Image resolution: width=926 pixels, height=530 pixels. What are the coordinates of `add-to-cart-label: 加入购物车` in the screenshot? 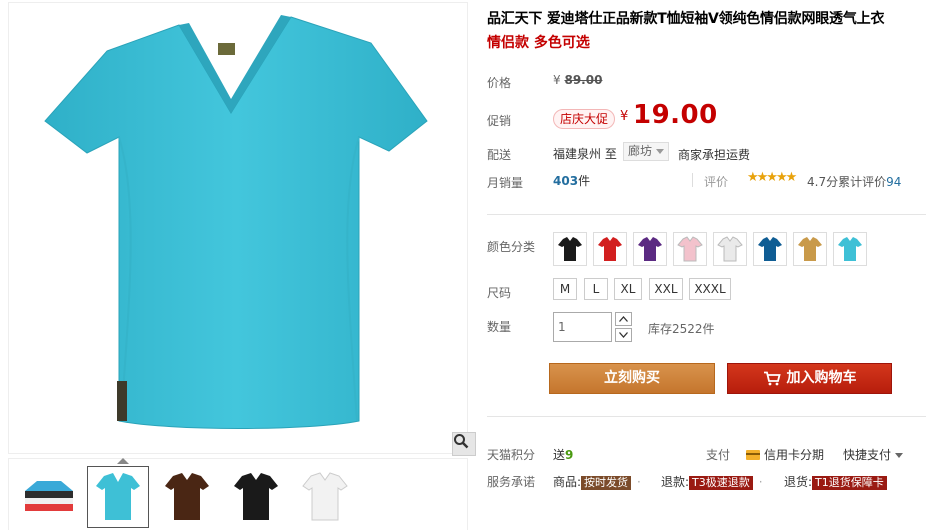 It's located at (821, 378).